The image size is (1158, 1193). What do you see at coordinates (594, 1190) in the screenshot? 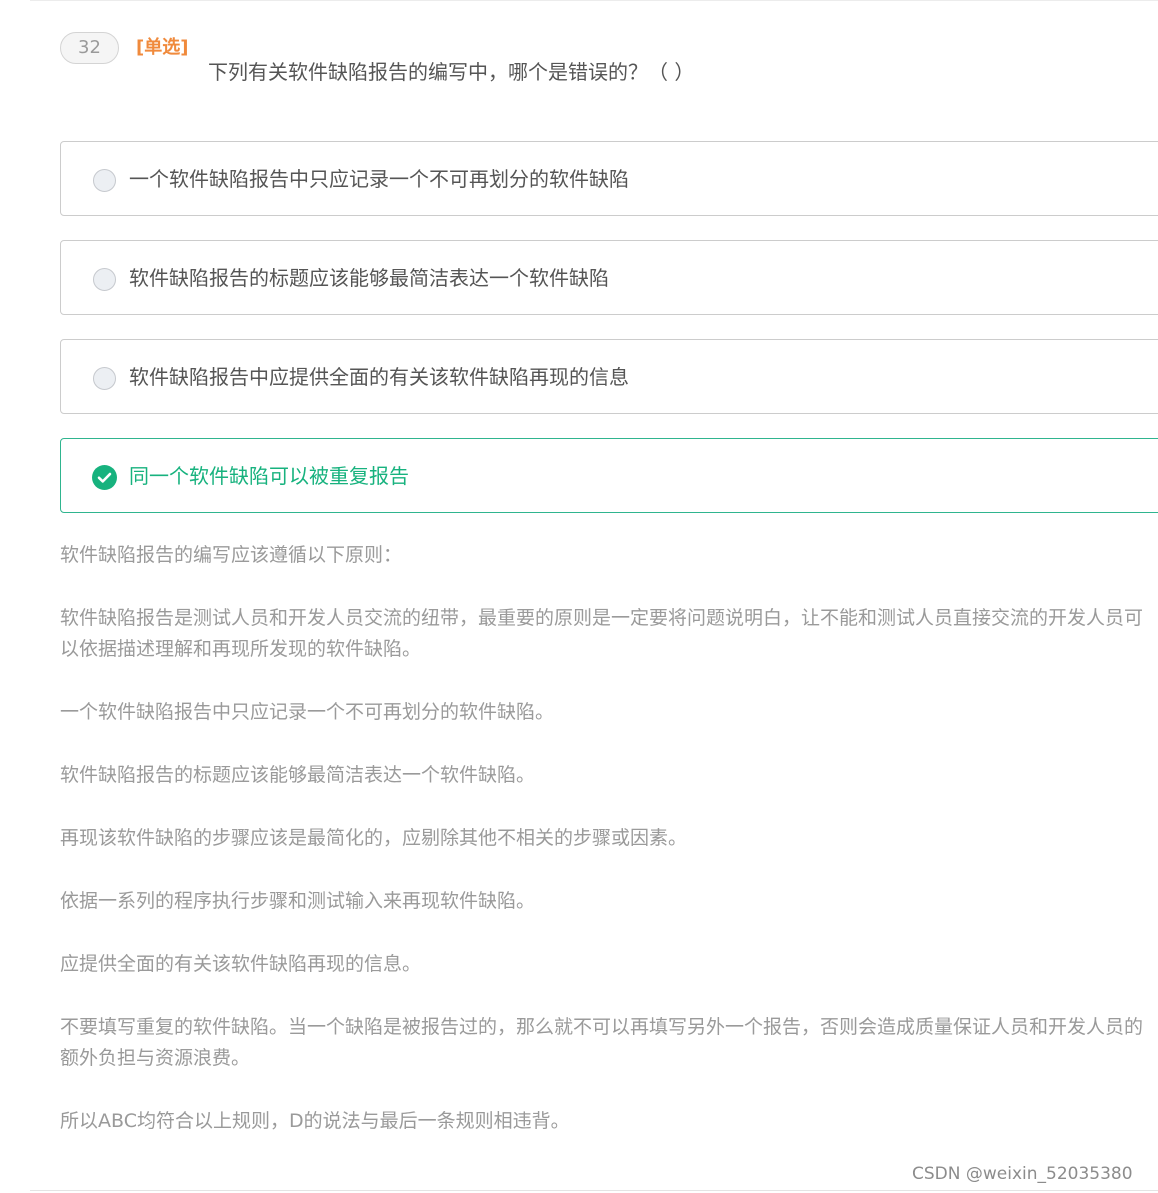
I see `bottom-divider` at bounding box center [594, 1190].